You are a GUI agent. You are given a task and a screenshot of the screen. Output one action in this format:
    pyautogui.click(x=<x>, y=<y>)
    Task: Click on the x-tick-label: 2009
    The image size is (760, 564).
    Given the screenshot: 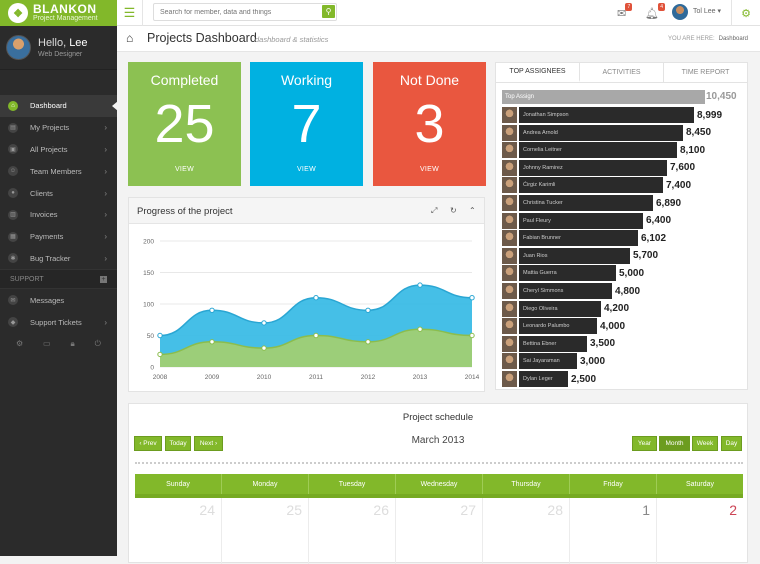 What is the action you would take?
    pyautogui.click(x=212, y=377)
    